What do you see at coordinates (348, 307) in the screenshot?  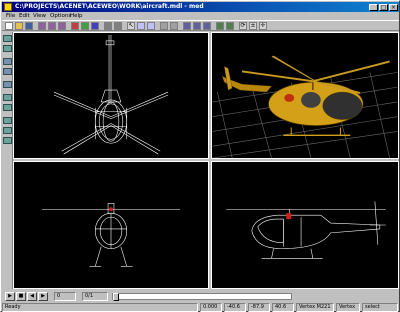 I see `status-mode: Vertex` at bounding box center [348, 307].